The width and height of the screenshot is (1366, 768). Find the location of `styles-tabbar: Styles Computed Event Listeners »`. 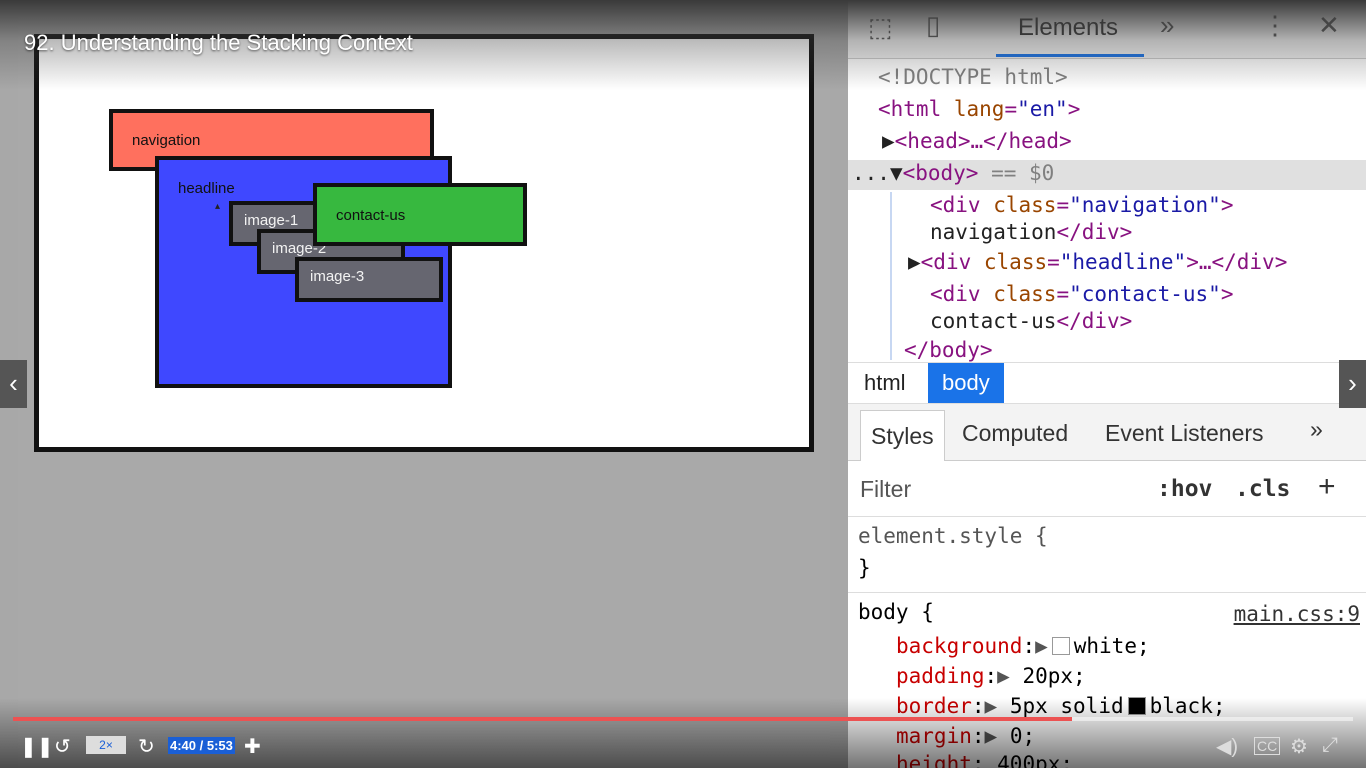

styles-tabbar: Styles Computed Event Listeners » is located at coordinates (1107, 432).